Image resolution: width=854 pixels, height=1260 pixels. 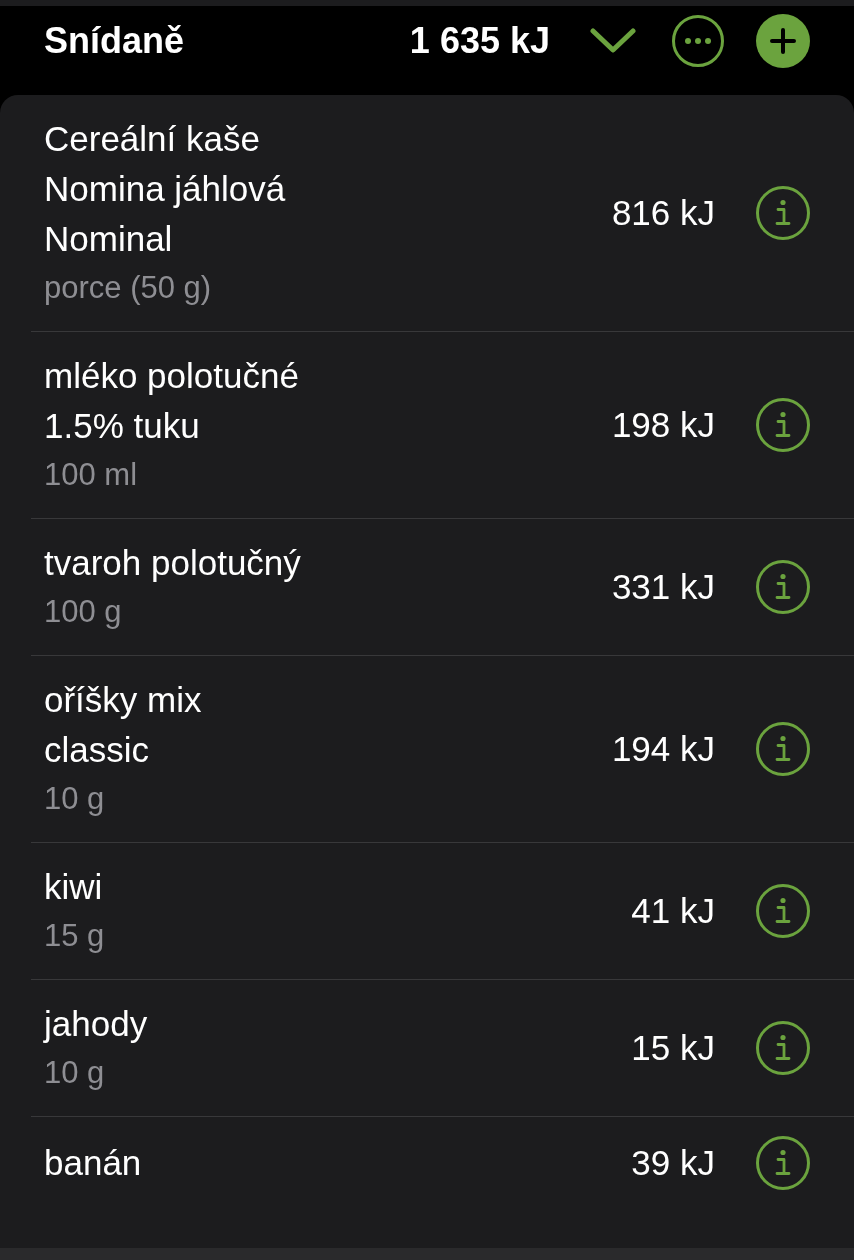 What do you see at coordinates (663, 587) in the screenshot?
I see `food-energy: 331 kJ` at bounding box center [663, 587].